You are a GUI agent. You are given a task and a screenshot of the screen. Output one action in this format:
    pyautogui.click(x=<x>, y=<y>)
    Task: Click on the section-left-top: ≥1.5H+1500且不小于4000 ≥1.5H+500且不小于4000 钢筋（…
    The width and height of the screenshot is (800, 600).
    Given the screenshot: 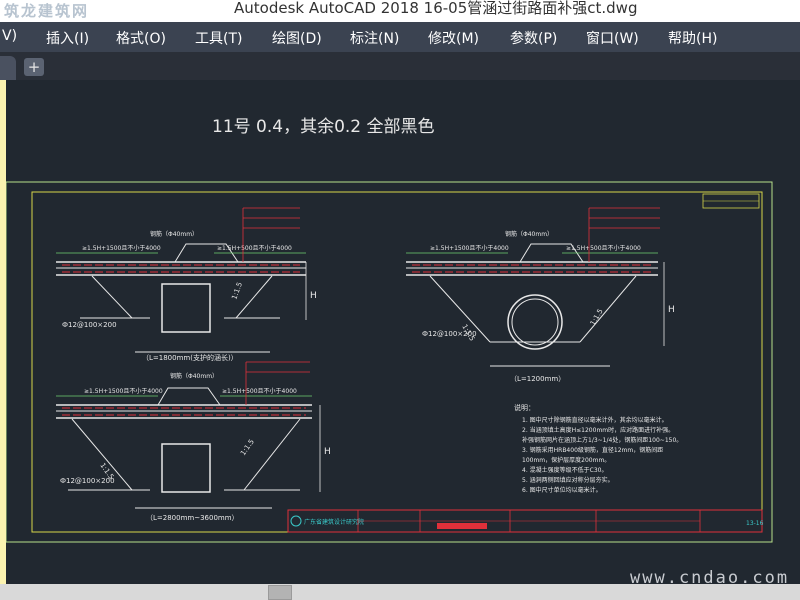 What is the action you would take?
    pyautogui.click(x=186, y=284)
    